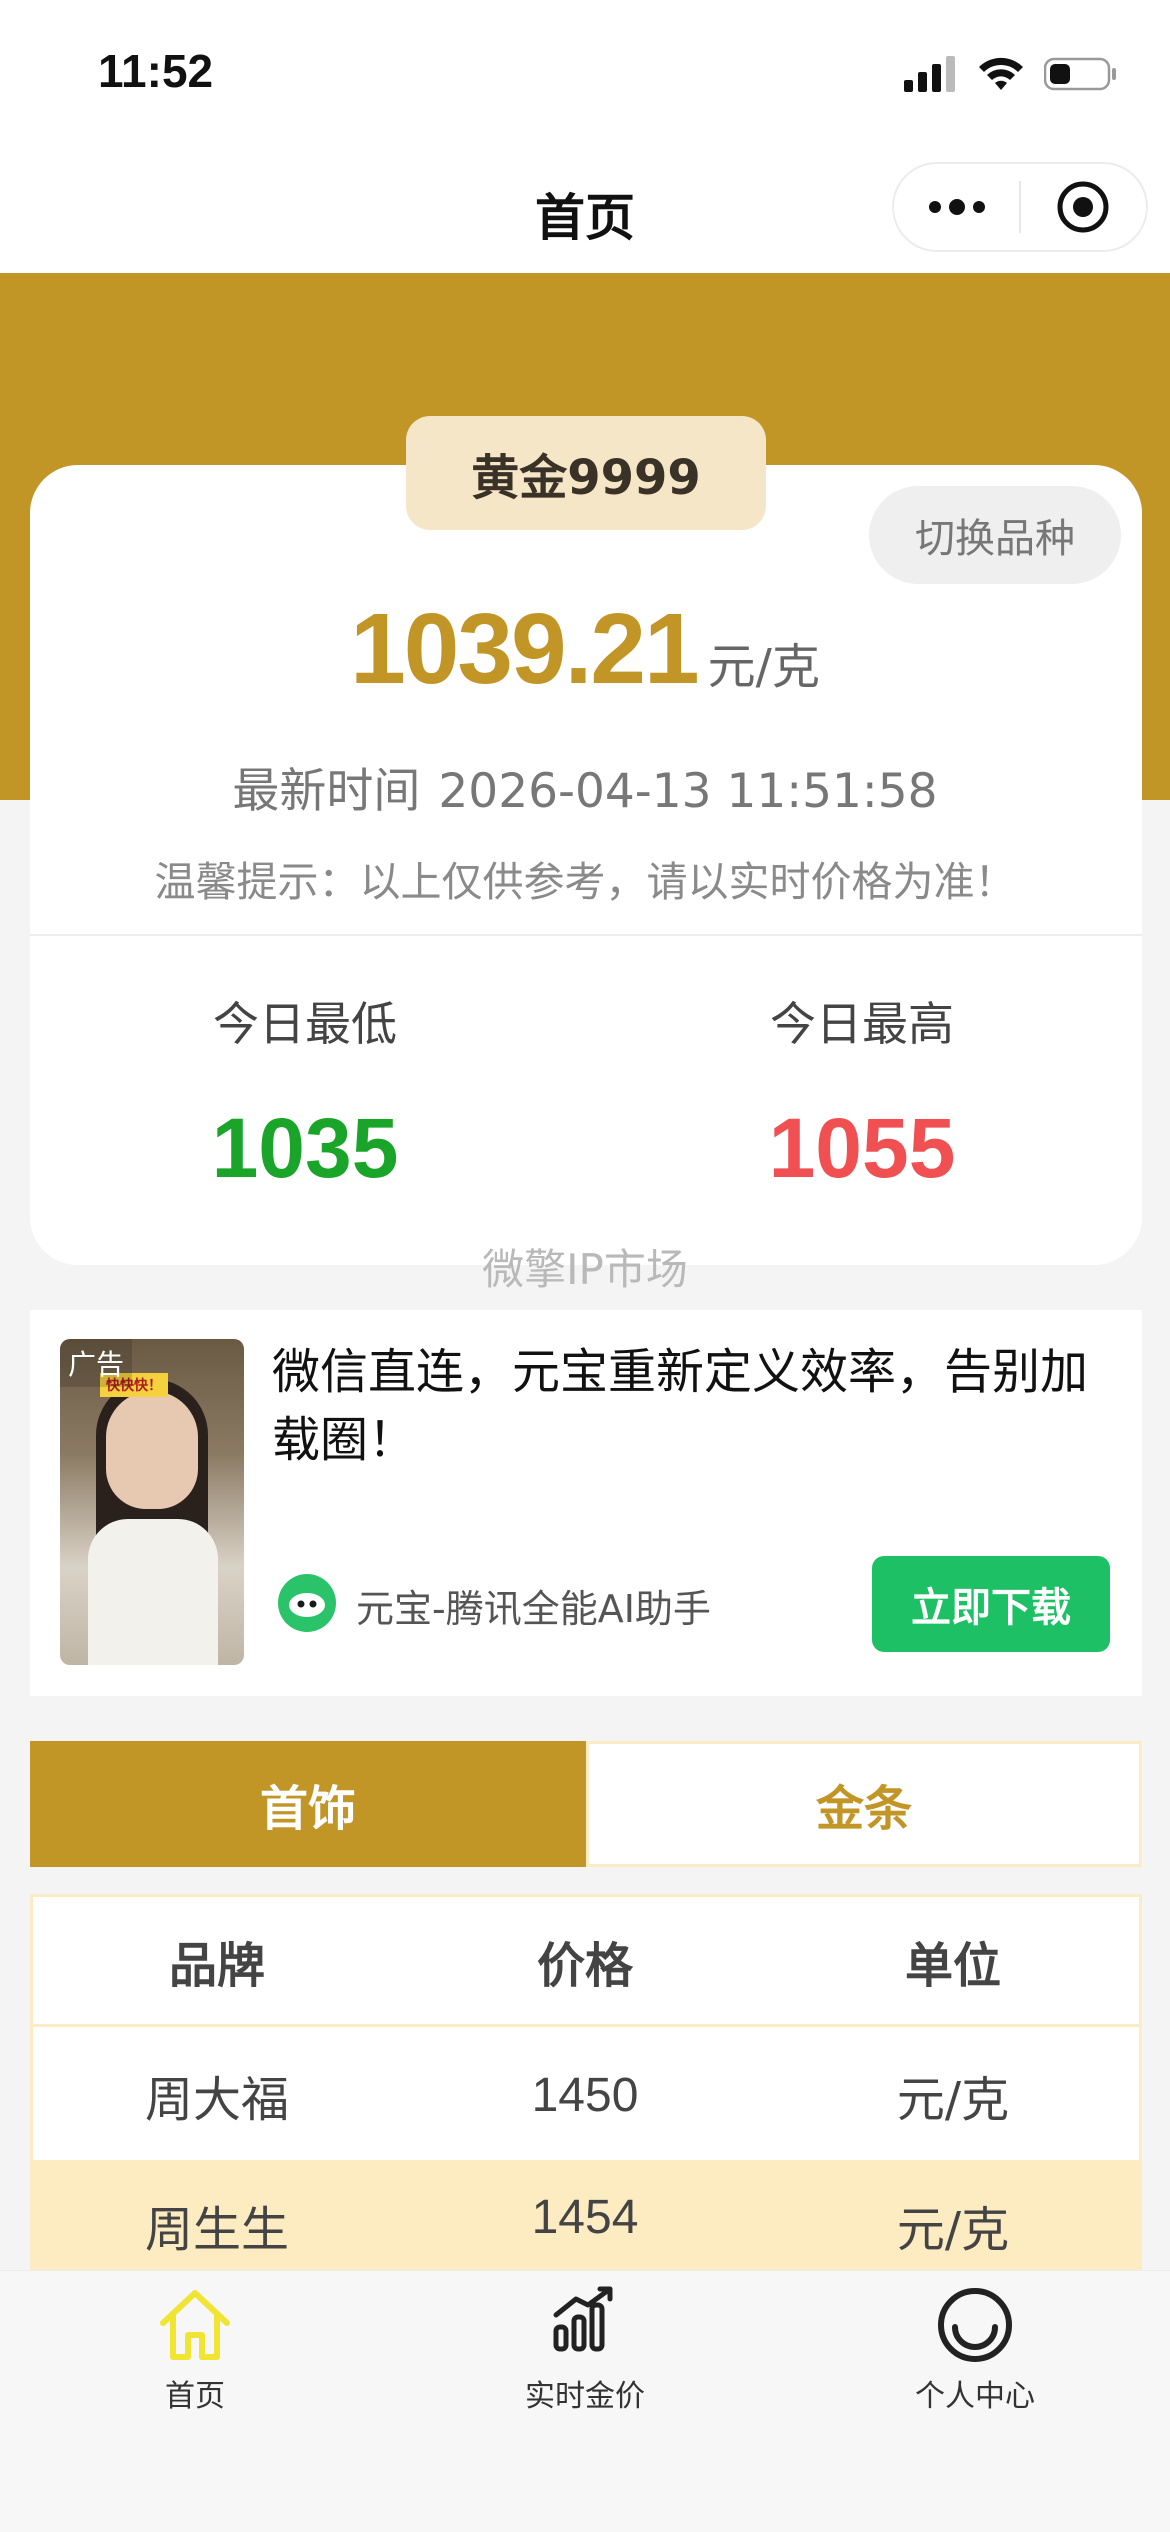  What do you see at coordinates (307, 1603) in the screenshot?
I see `yuanbao-app-icon` at bounding box center [307, 1603].